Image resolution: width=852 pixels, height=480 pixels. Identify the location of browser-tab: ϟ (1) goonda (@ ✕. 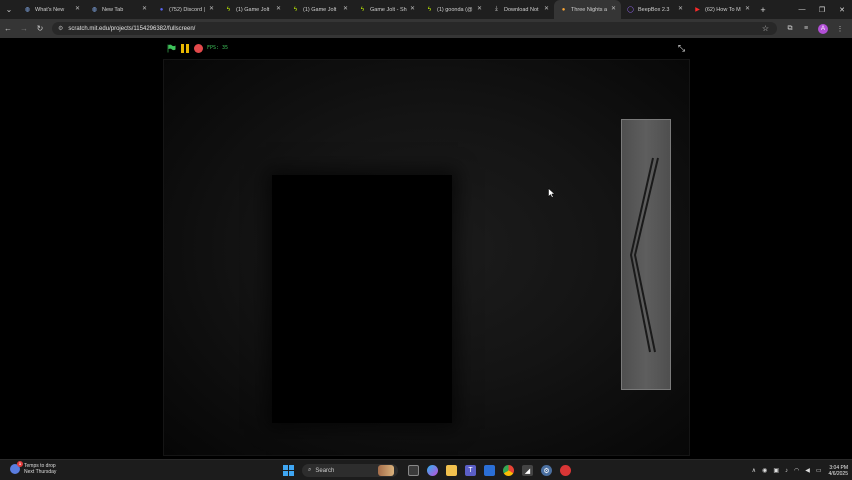
(453, 9).